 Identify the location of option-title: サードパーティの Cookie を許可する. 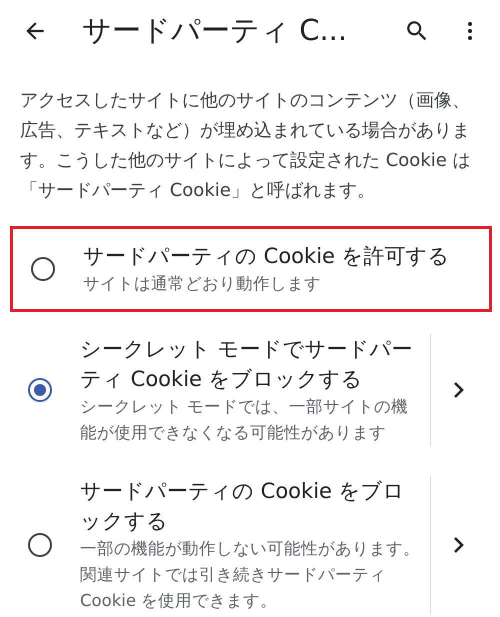
(267, 256).